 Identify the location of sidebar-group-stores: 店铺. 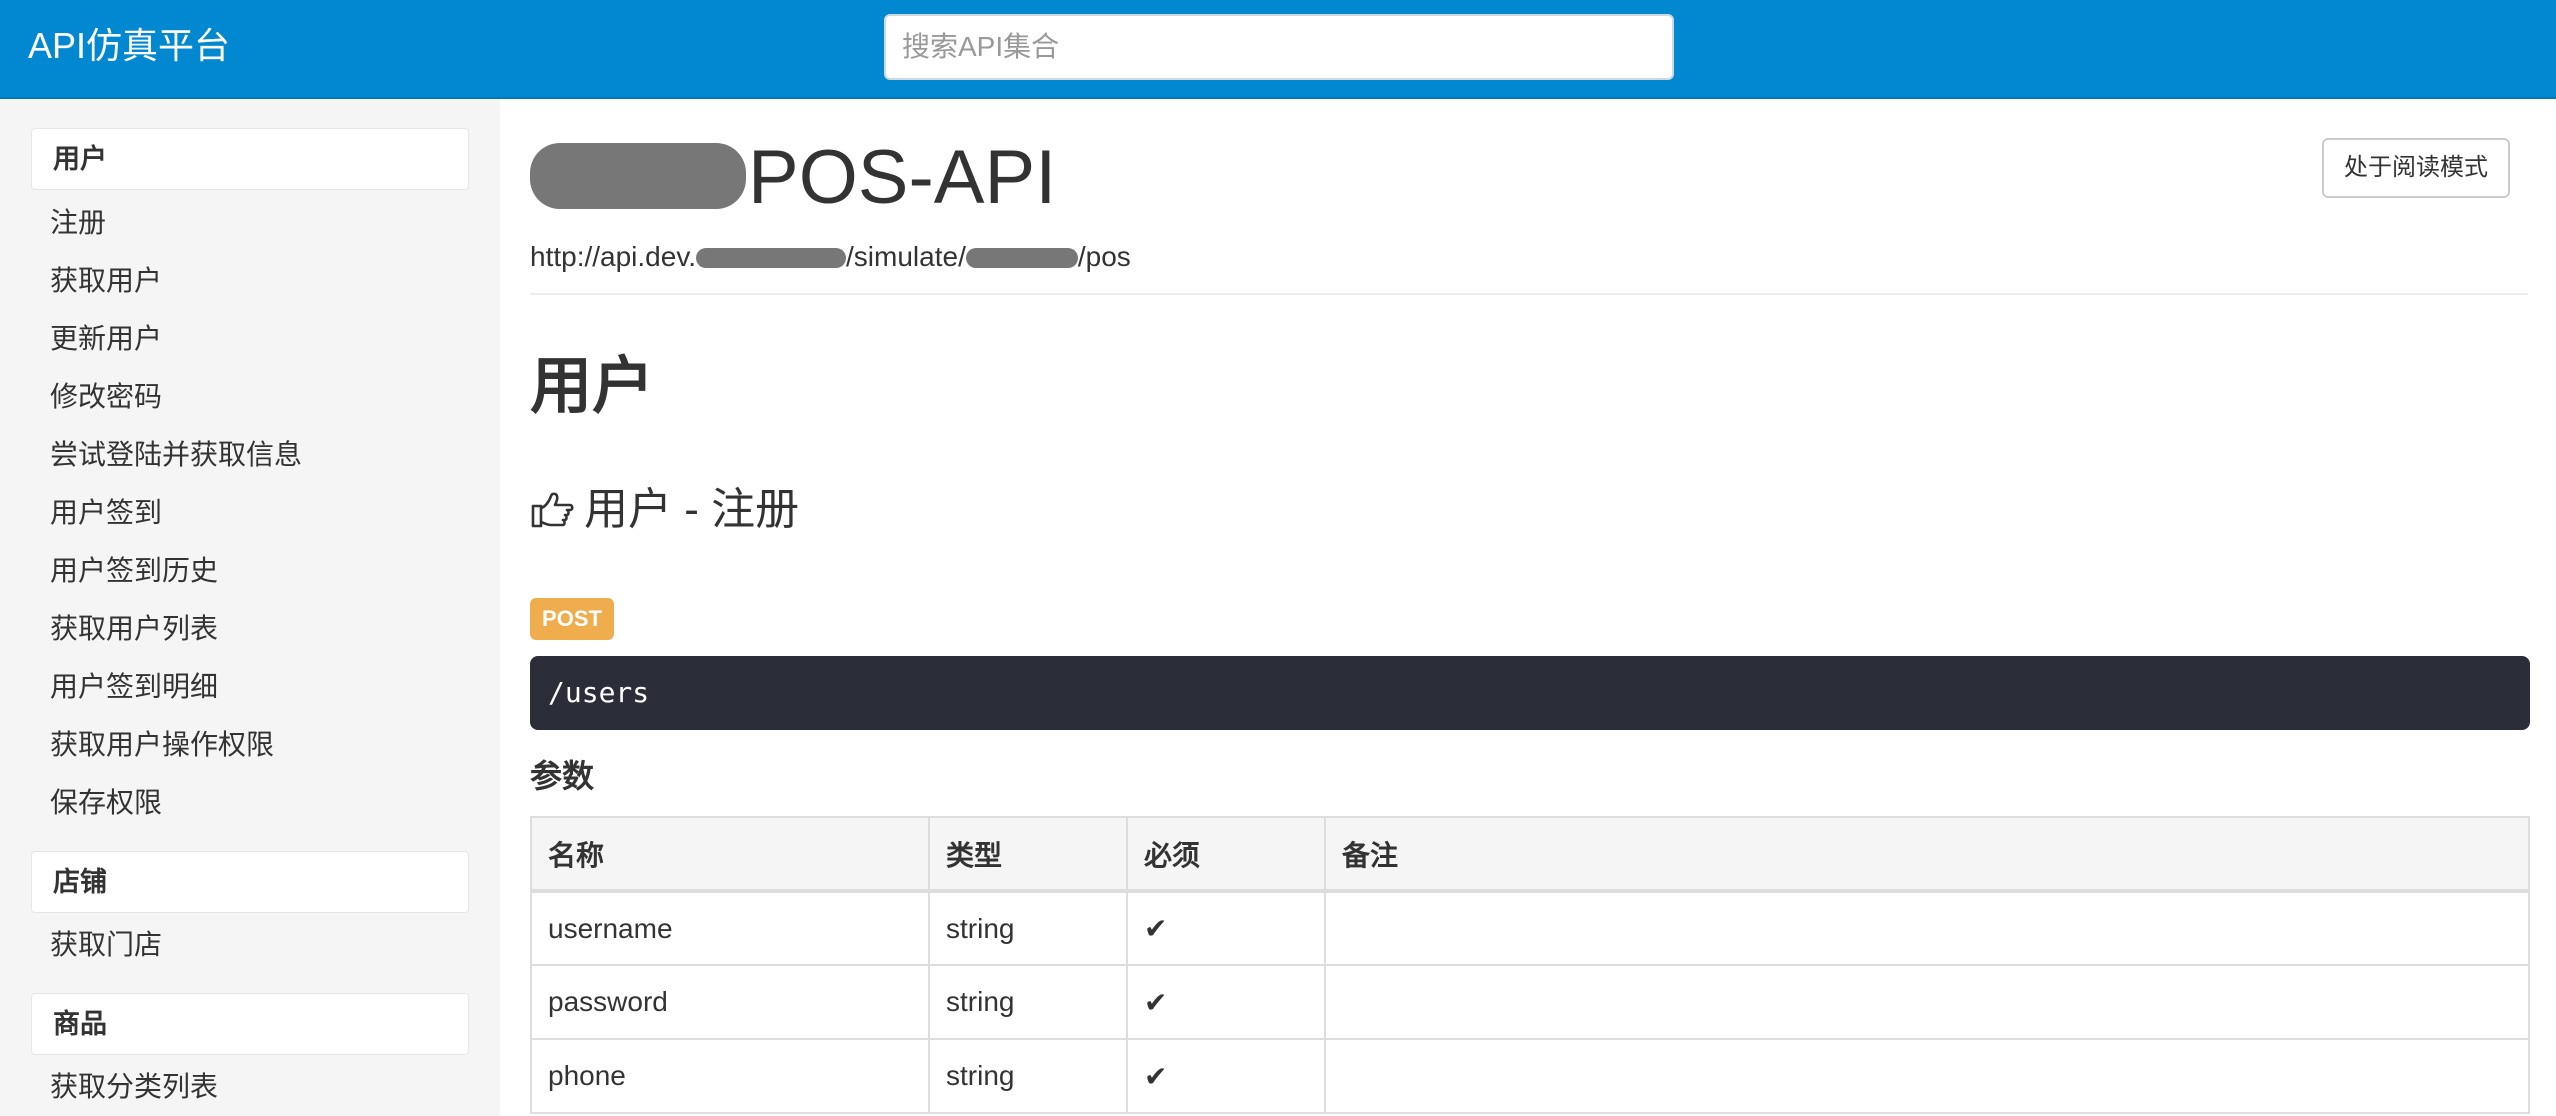
(250, 882).